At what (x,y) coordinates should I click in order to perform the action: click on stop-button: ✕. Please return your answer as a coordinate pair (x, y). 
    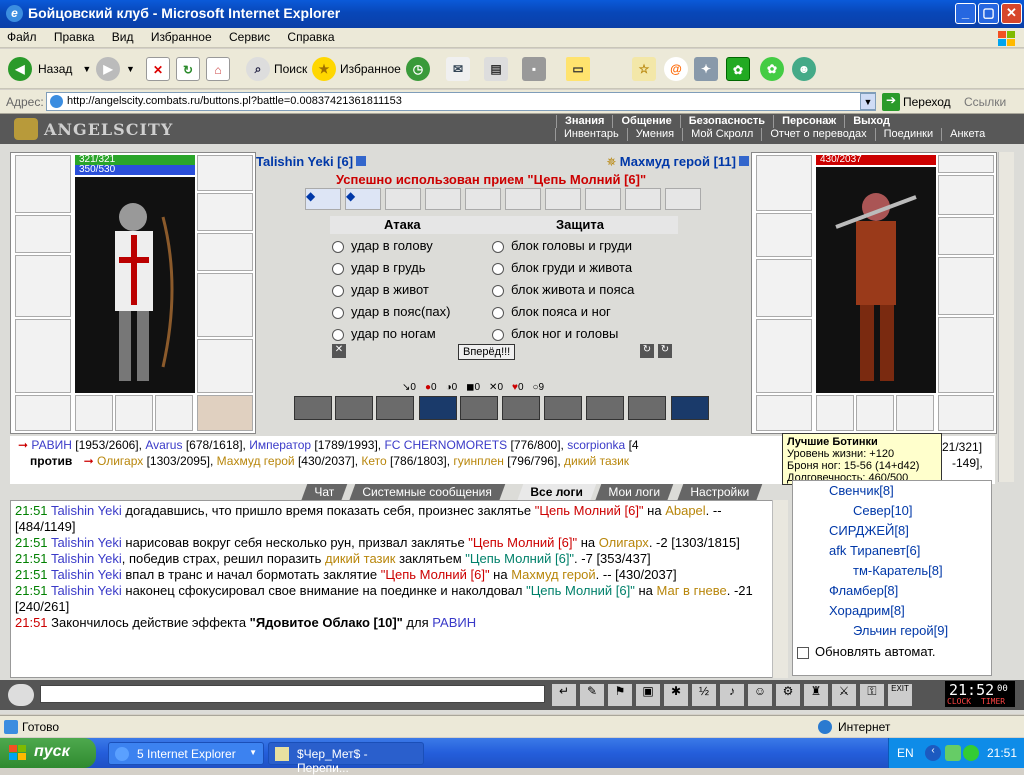
    Looking at the image, I should click on (158, 69).